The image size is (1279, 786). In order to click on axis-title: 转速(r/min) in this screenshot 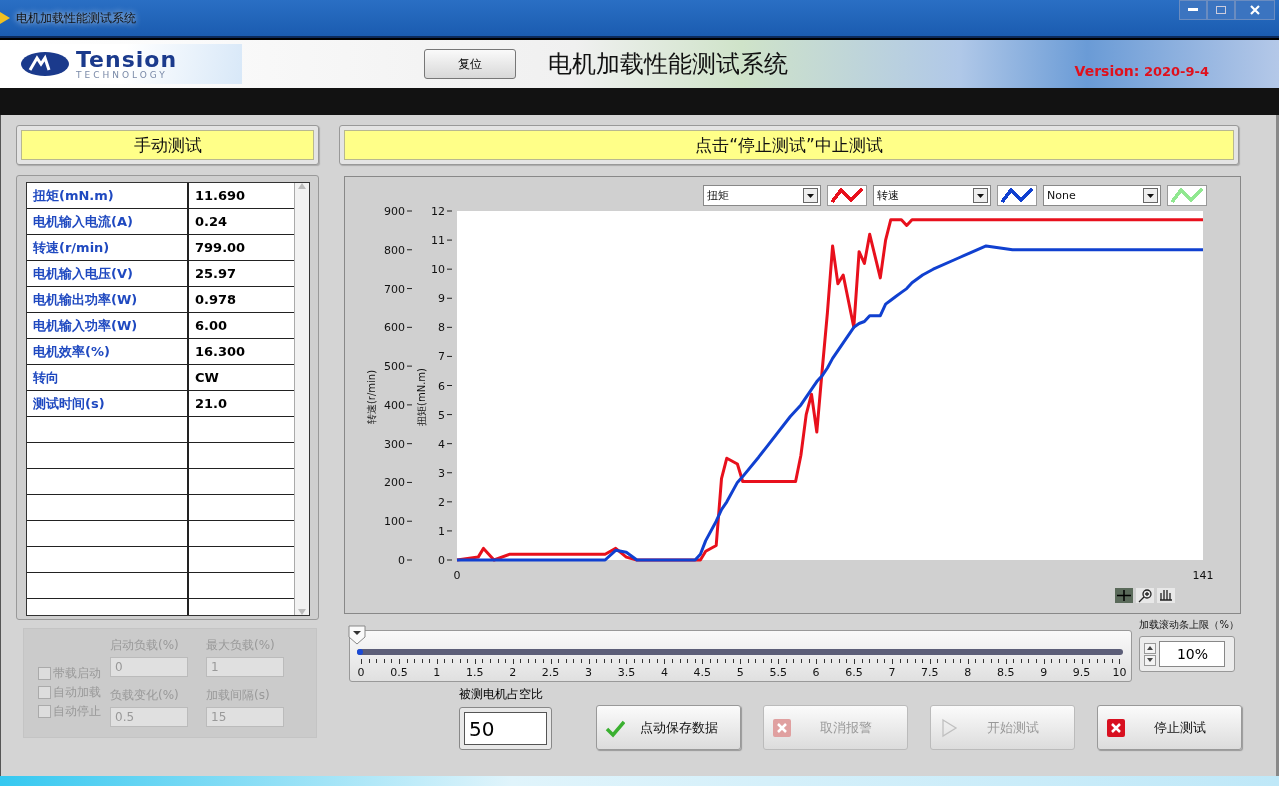, I will do `click(371, 397)`.